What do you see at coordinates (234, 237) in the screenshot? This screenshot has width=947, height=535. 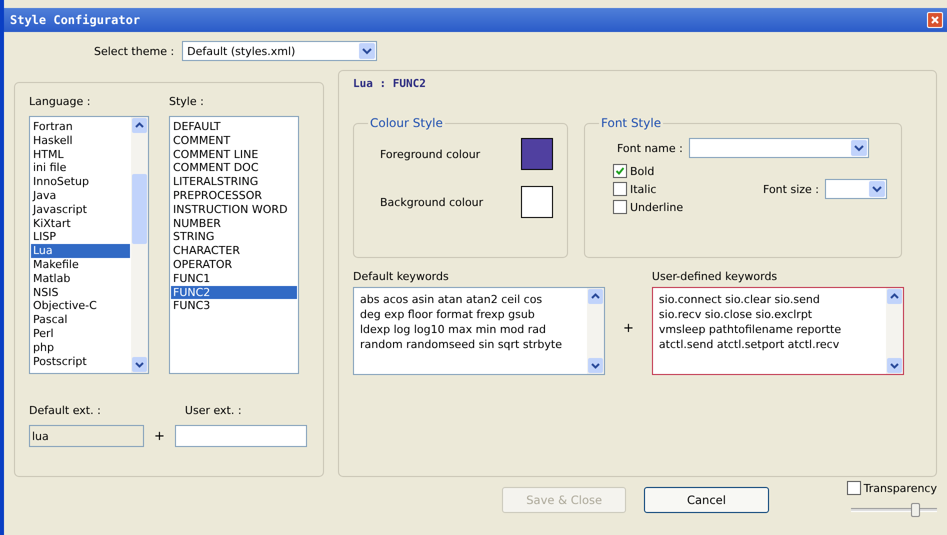 I see `list-item: STRING` at bounding box center [234, 237].